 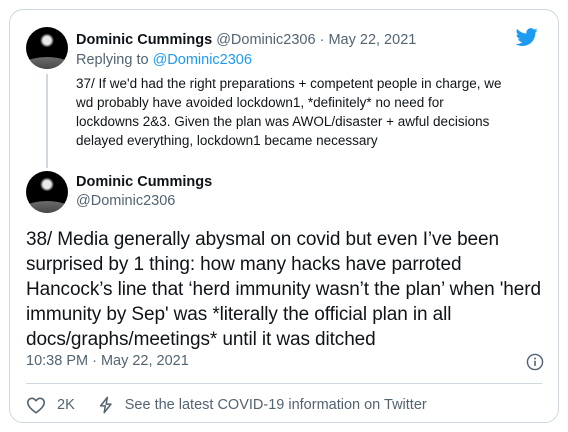 What do you see at coordinates (202, 60) in the screenshot?
I see `replying-handle-link: @Dominic2306` at bounding box center [202, 60].